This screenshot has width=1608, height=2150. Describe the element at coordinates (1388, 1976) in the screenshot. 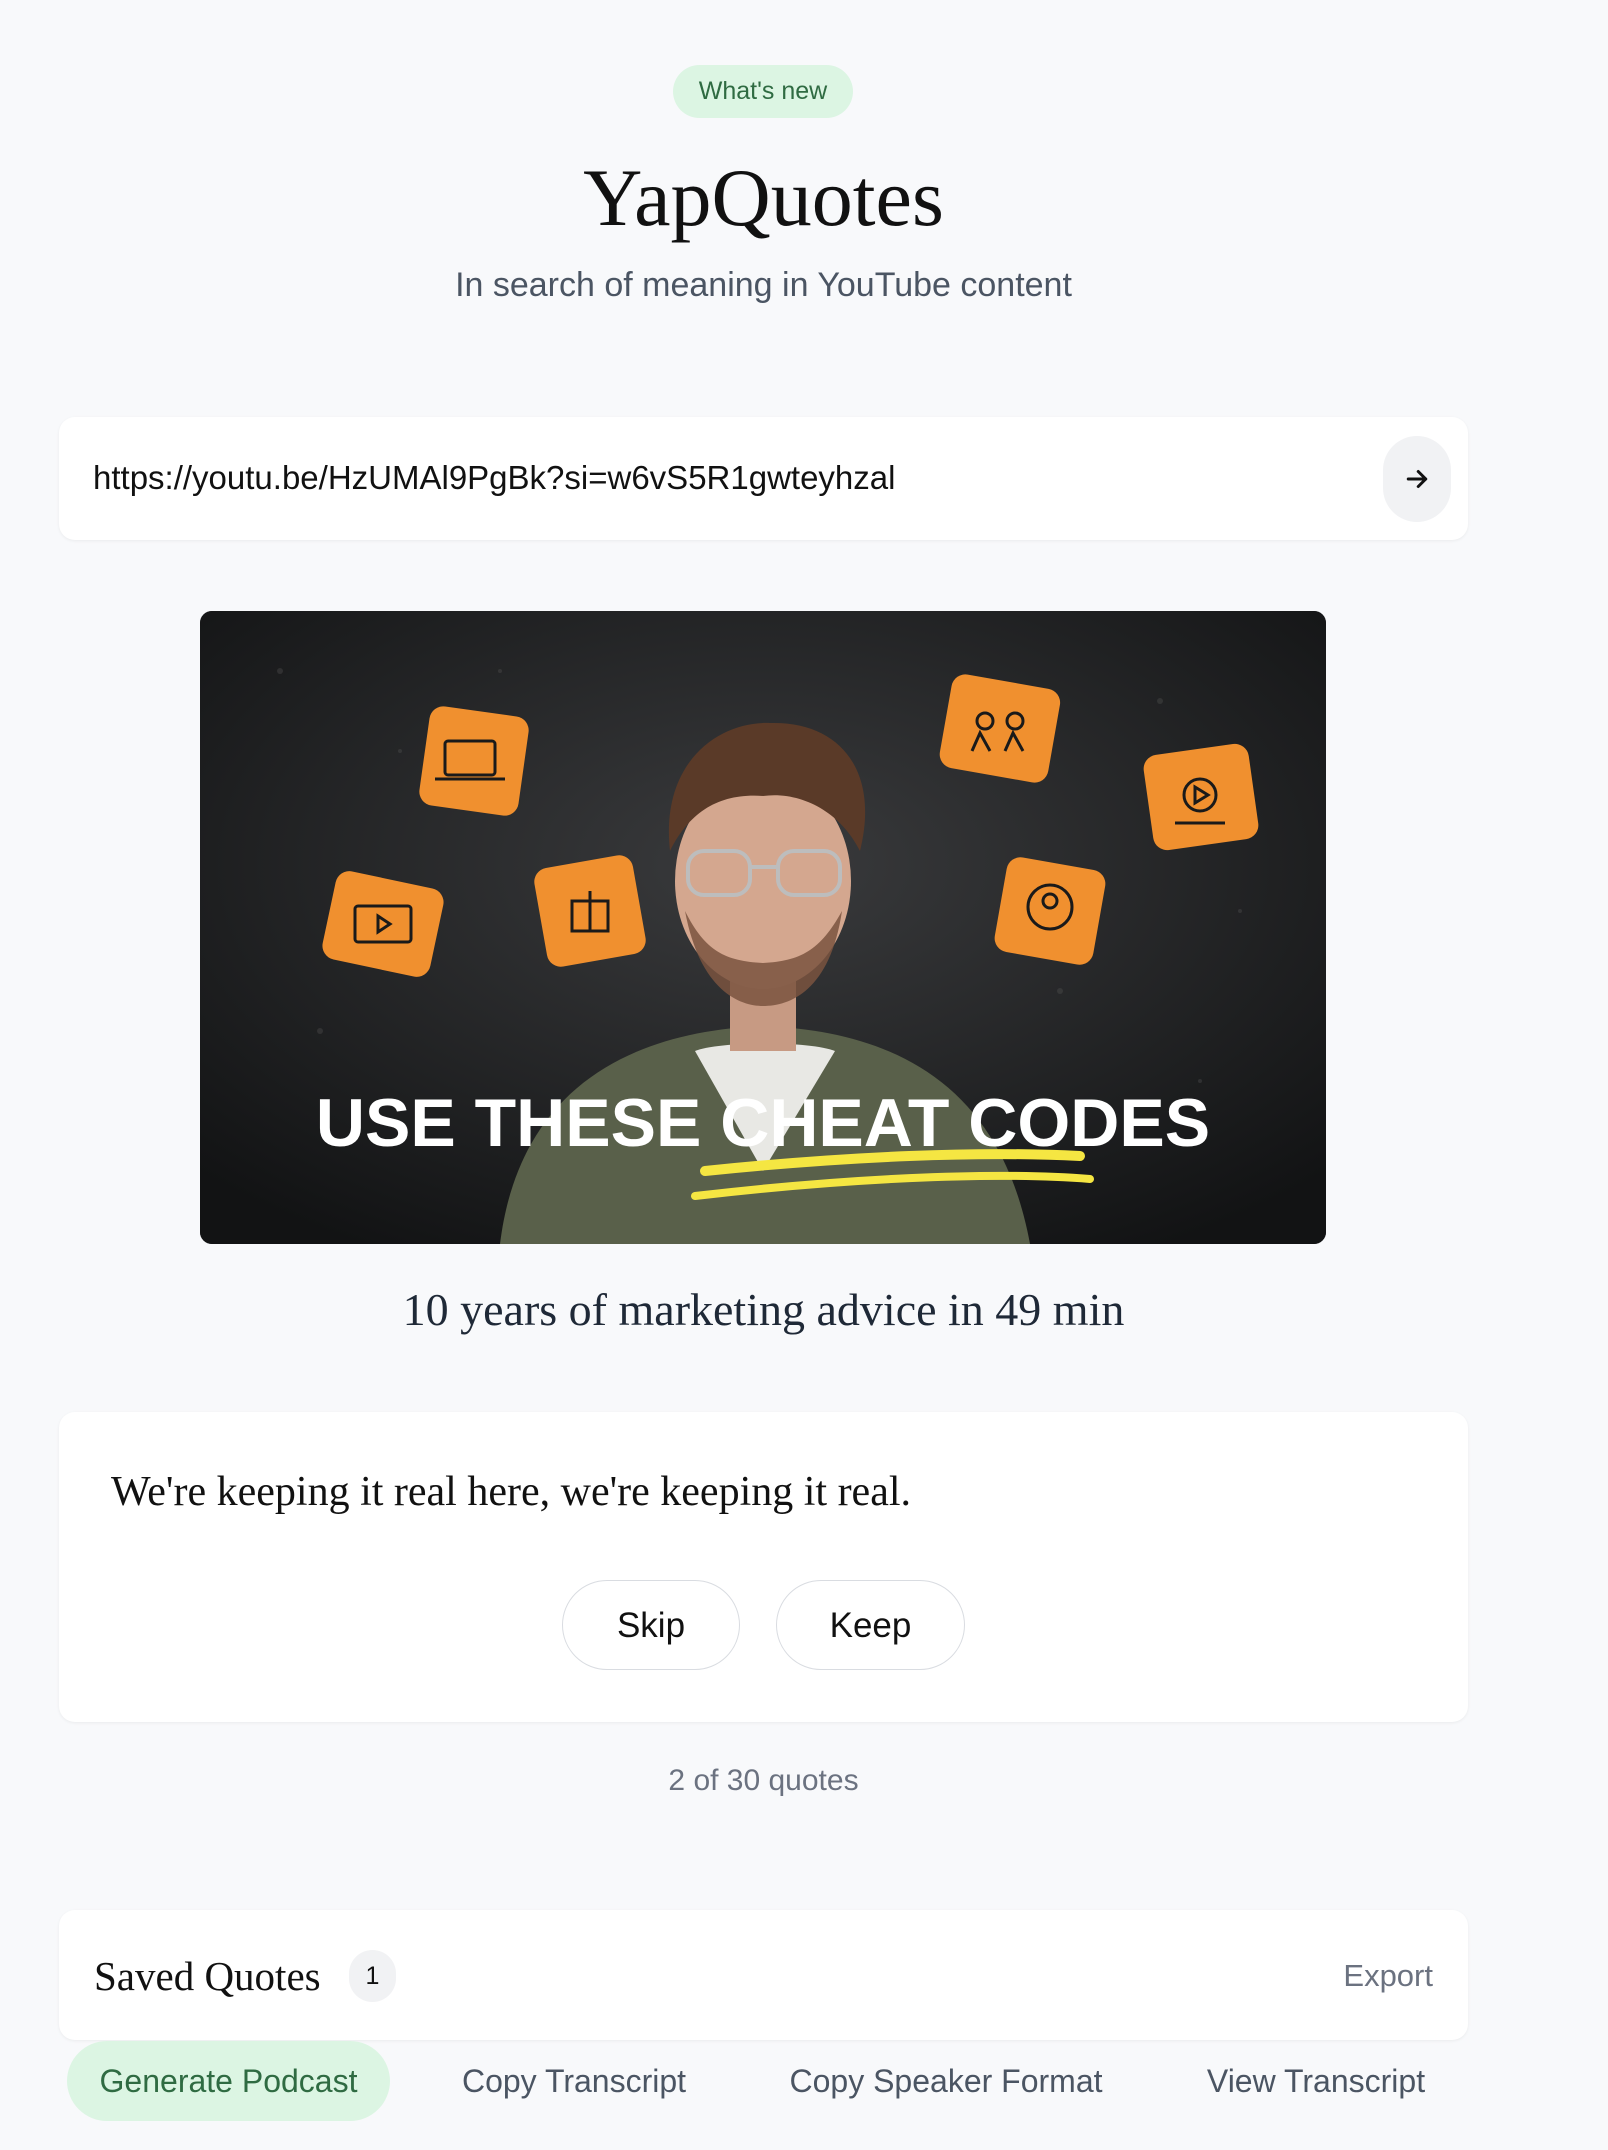

I see `export-button: Export` at that location.